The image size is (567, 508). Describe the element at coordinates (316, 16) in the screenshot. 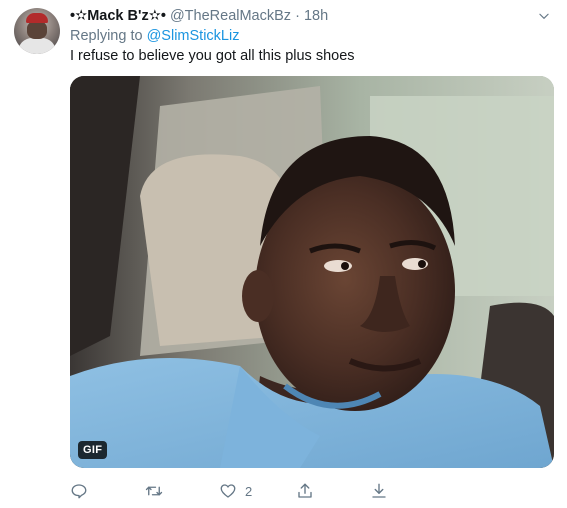

I see `timestamp: 18h` at that location.